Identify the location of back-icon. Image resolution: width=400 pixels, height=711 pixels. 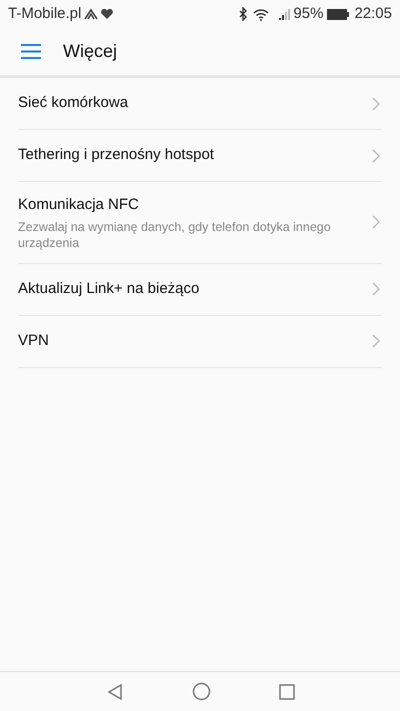
(115, 691).